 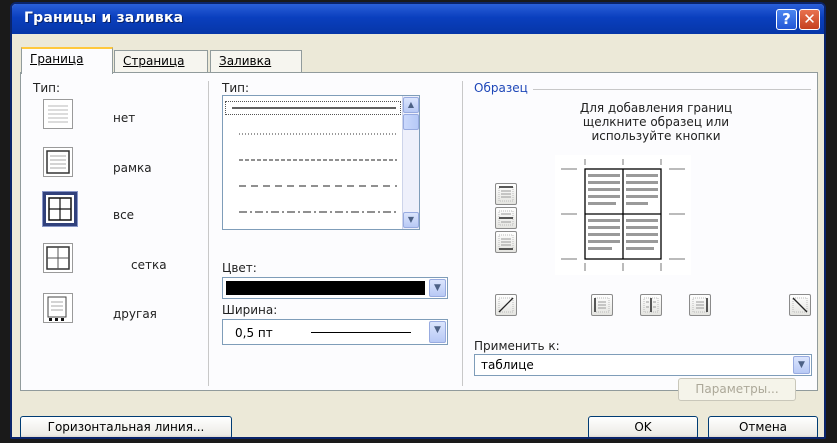 I want to click on inside-vertical-border-button, so click(x=651, y=305).